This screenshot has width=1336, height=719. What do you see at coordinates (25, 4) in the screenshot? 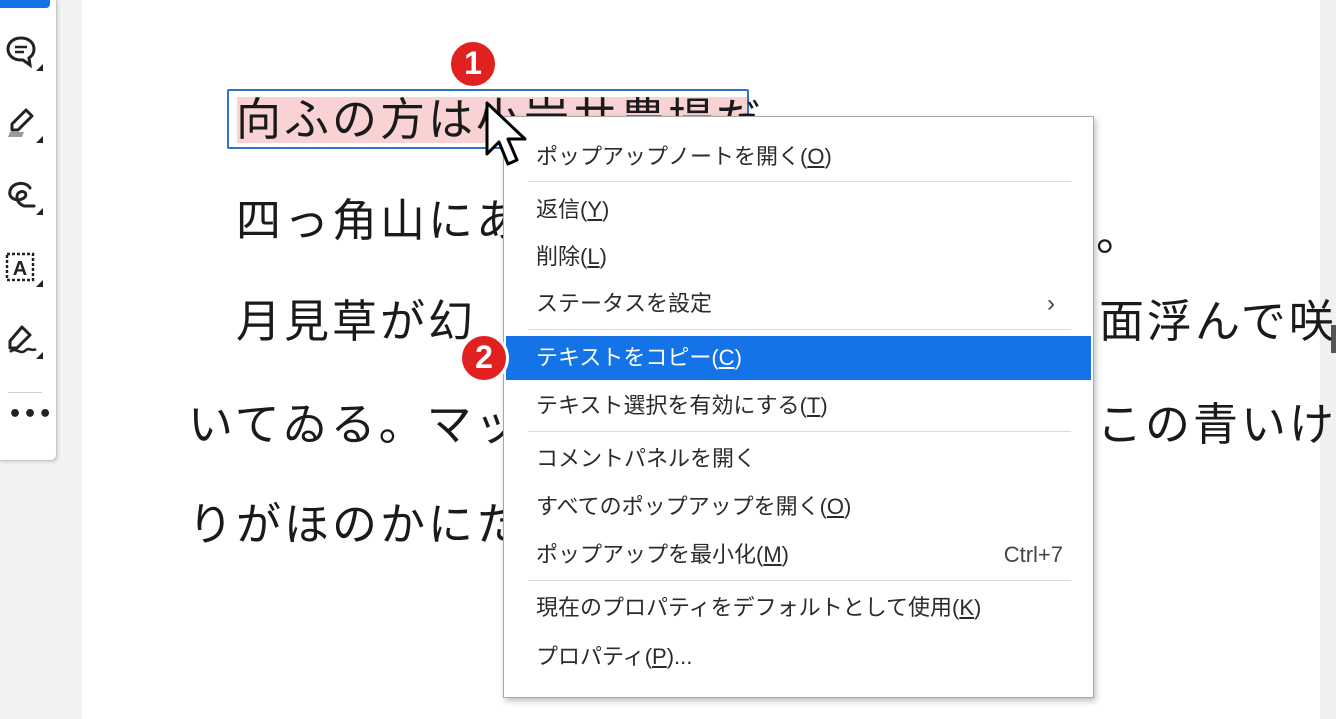
I see `active-tool-indicator` at bounding box center [25, 4].